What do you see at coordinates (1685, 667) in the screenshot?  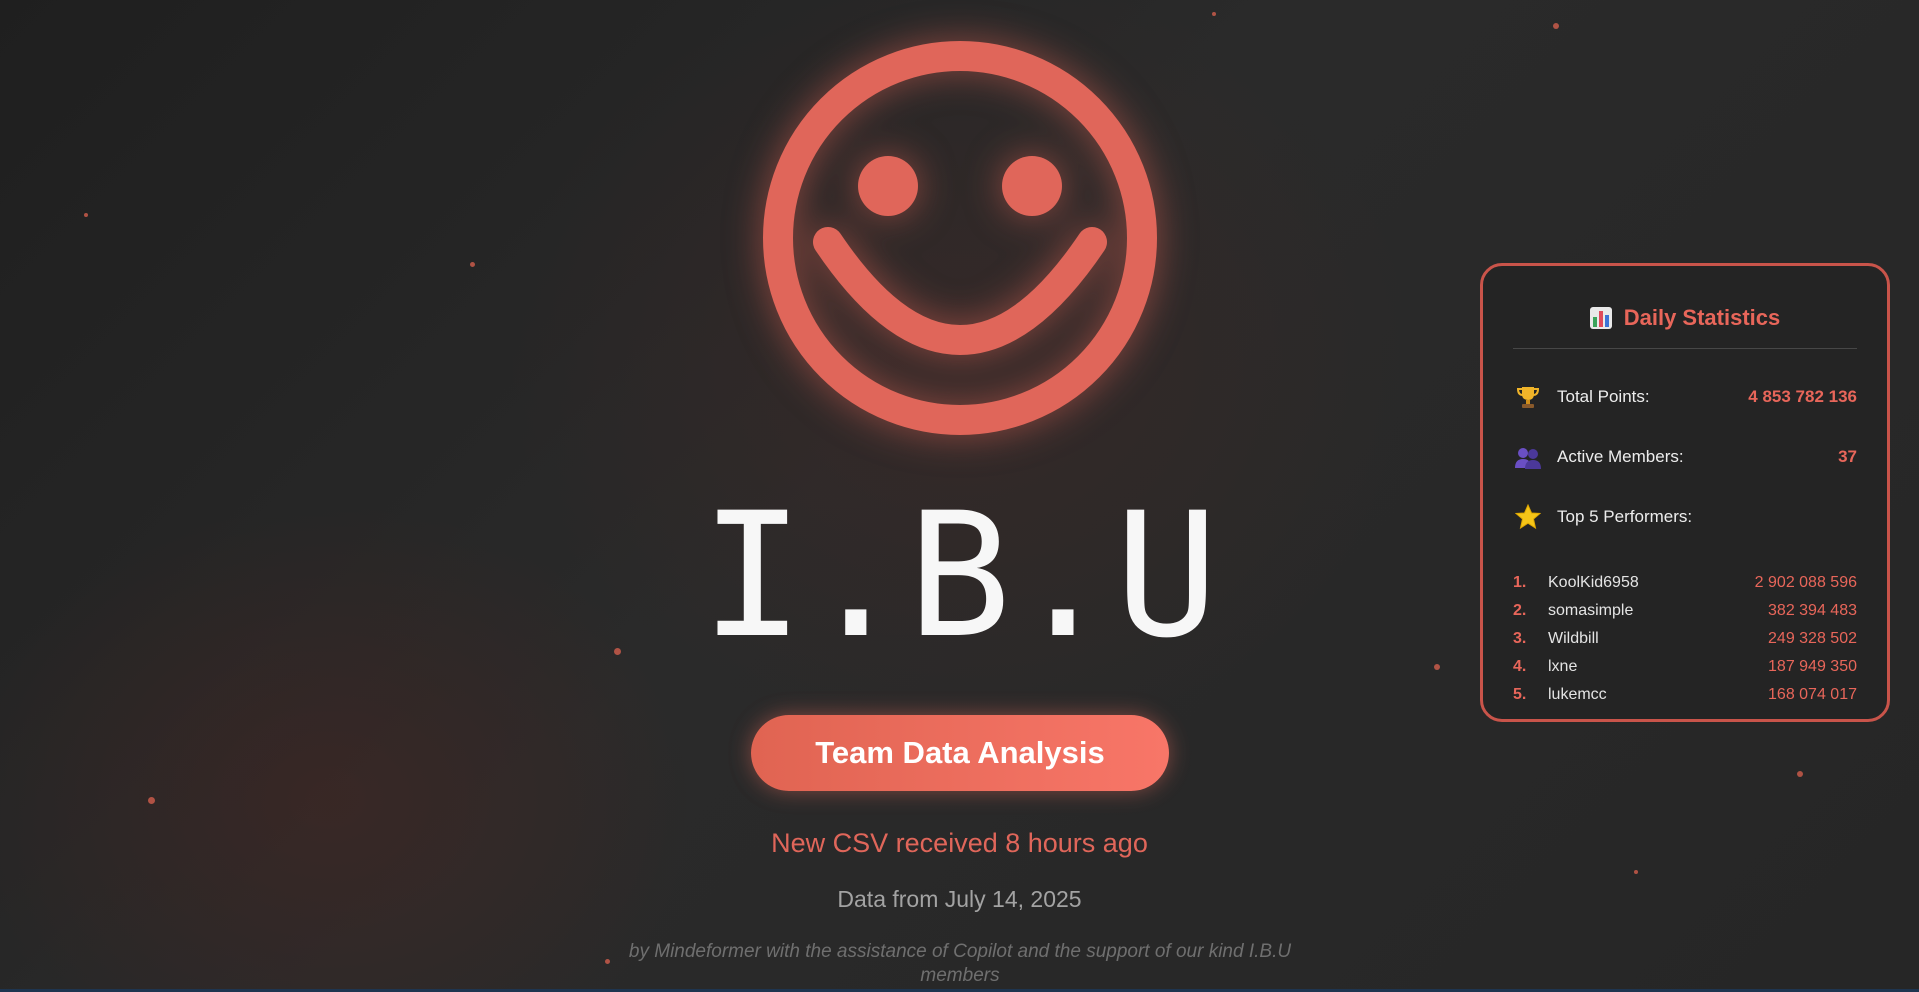 I see `list-item: 4. lxne 187 949 350` at bounding box center [1685, 667].